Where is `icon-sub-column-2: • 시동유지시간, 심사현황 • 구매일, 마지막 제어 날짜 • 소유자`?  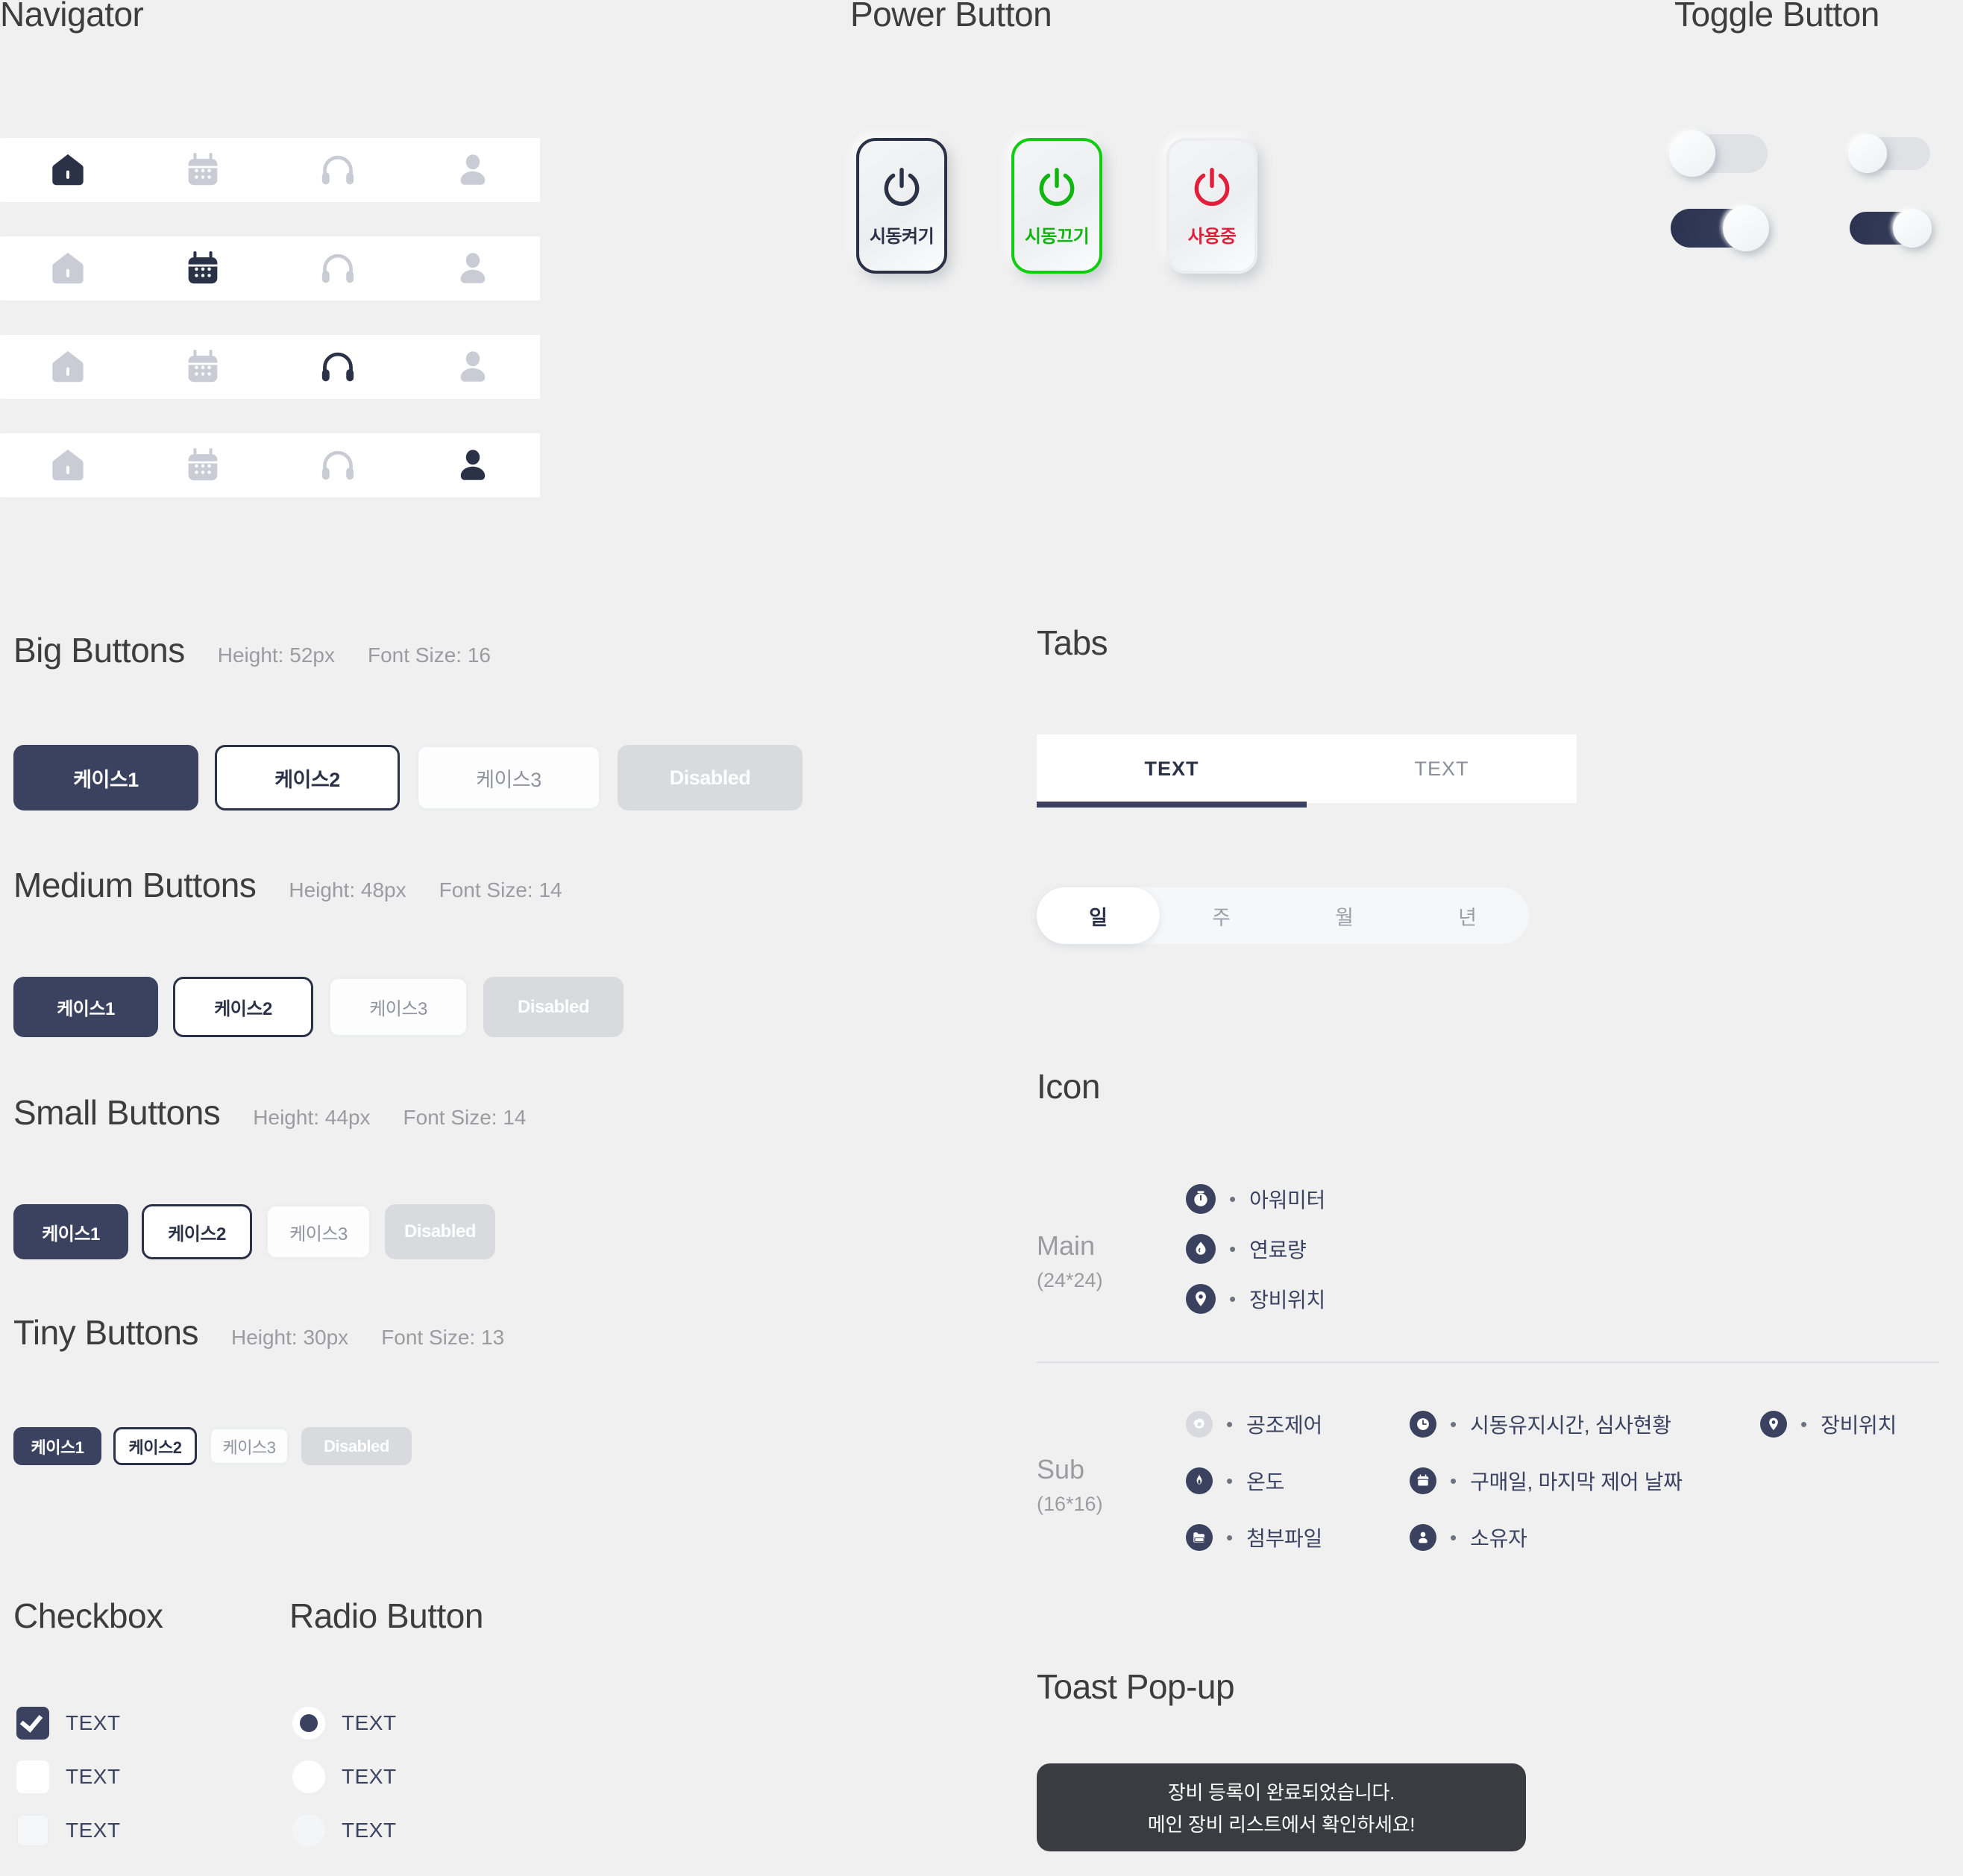 icon-sub-column-2: • 시동유지시간, 심사현황 • 구매일, 마지막 제어 날짜 • 소유자 is located at coordinates (1546, 1480).